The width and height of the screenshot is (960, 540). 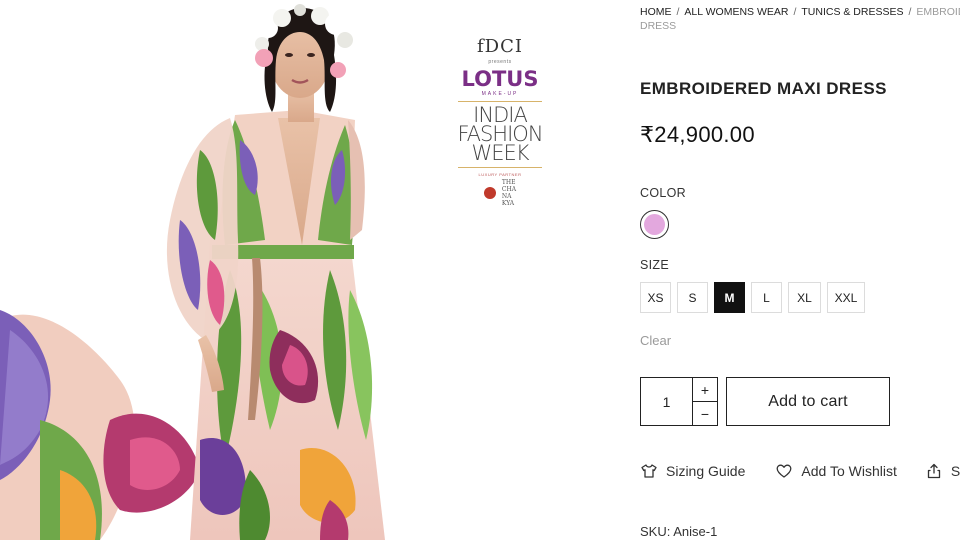 I want to click on color-swatch-pink, so click(x=654, y=224).